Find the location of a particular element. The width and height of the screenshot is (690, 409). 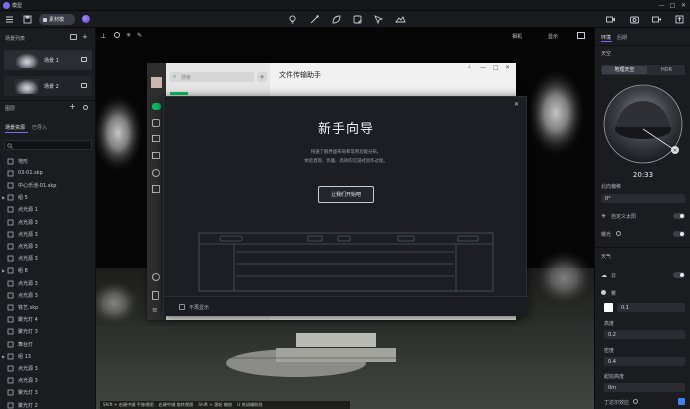

miniapp-icon is located at coordinates (156, 277).